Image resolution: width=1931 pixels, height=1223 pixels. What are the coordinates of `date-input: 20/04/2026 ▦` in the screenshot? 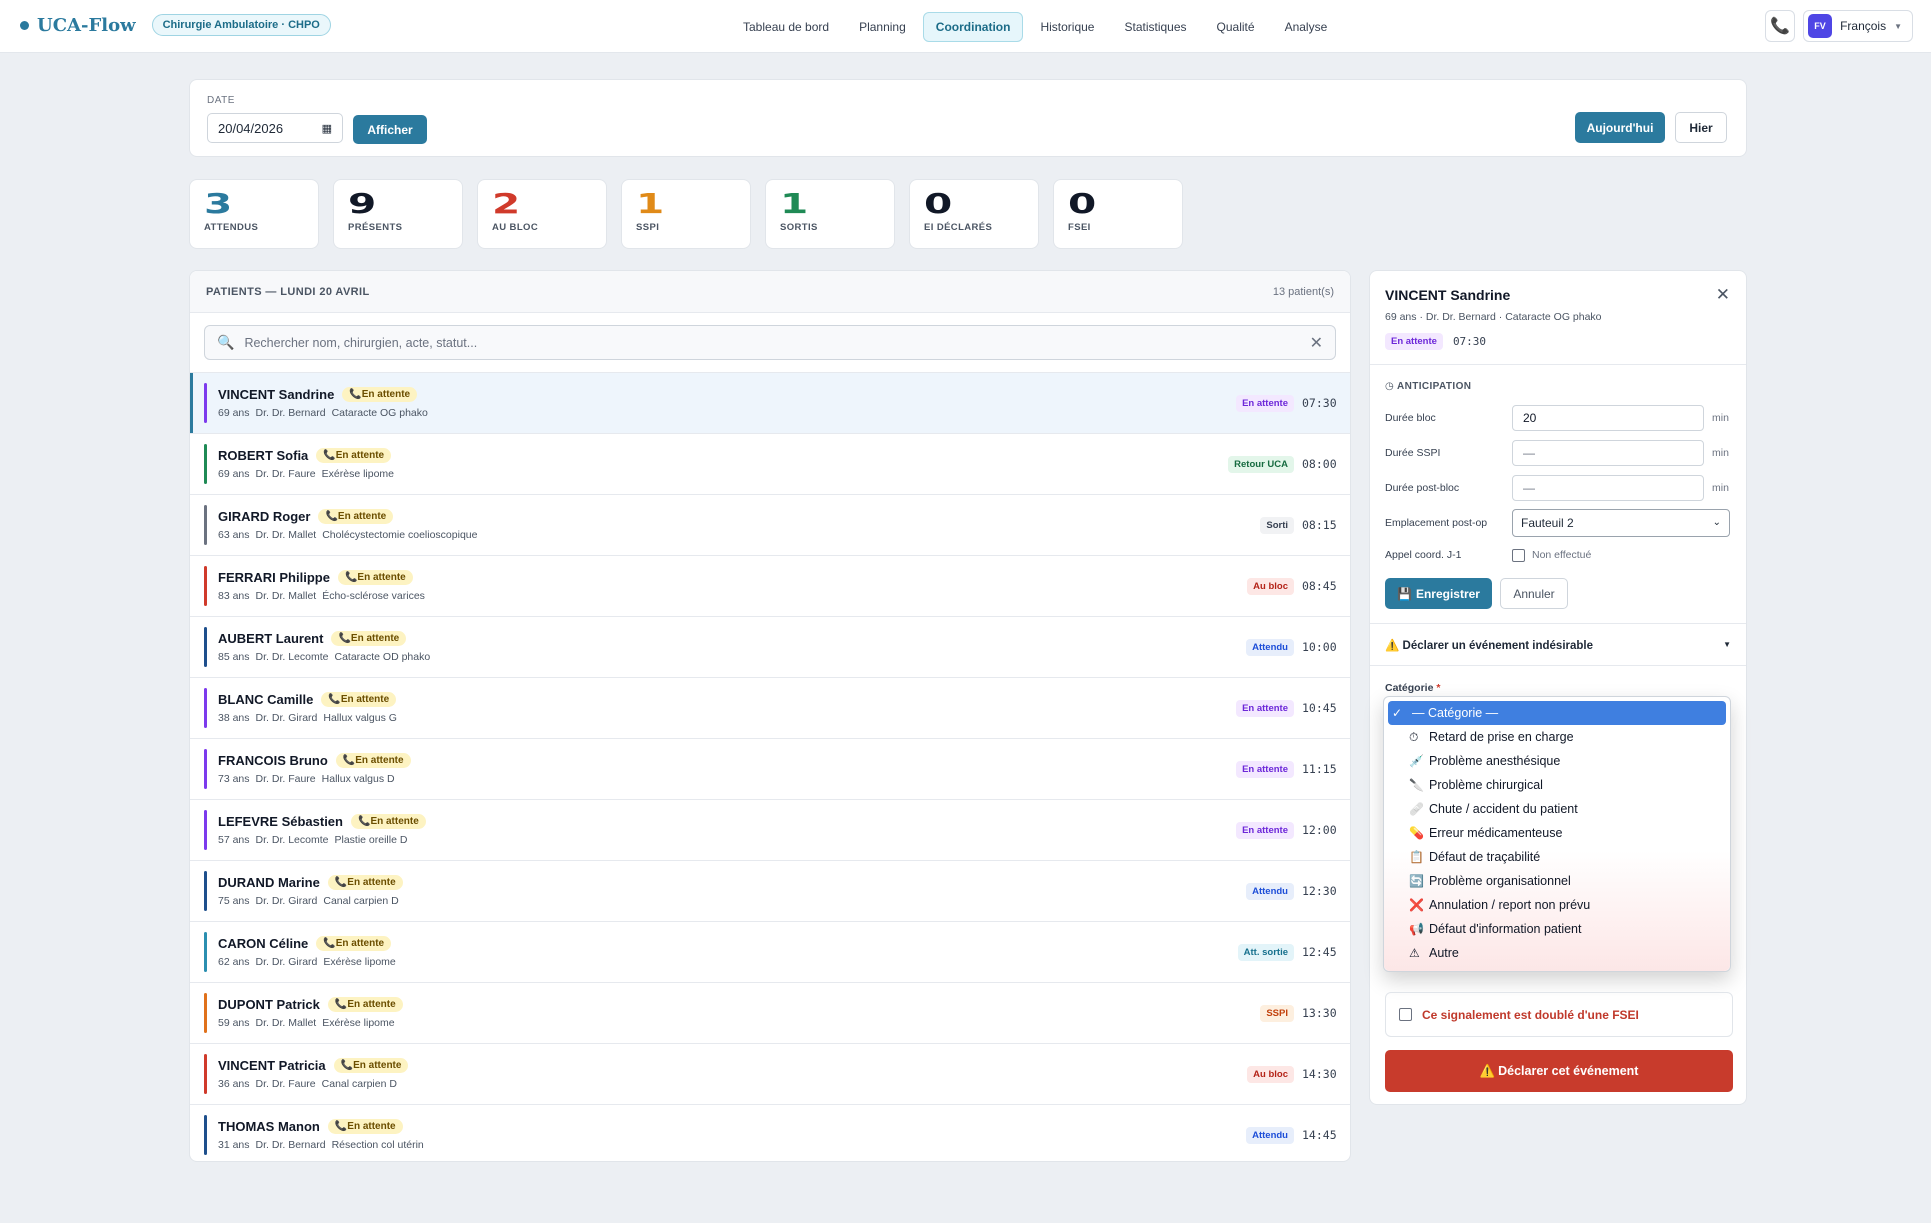 It's located at (275, 128).